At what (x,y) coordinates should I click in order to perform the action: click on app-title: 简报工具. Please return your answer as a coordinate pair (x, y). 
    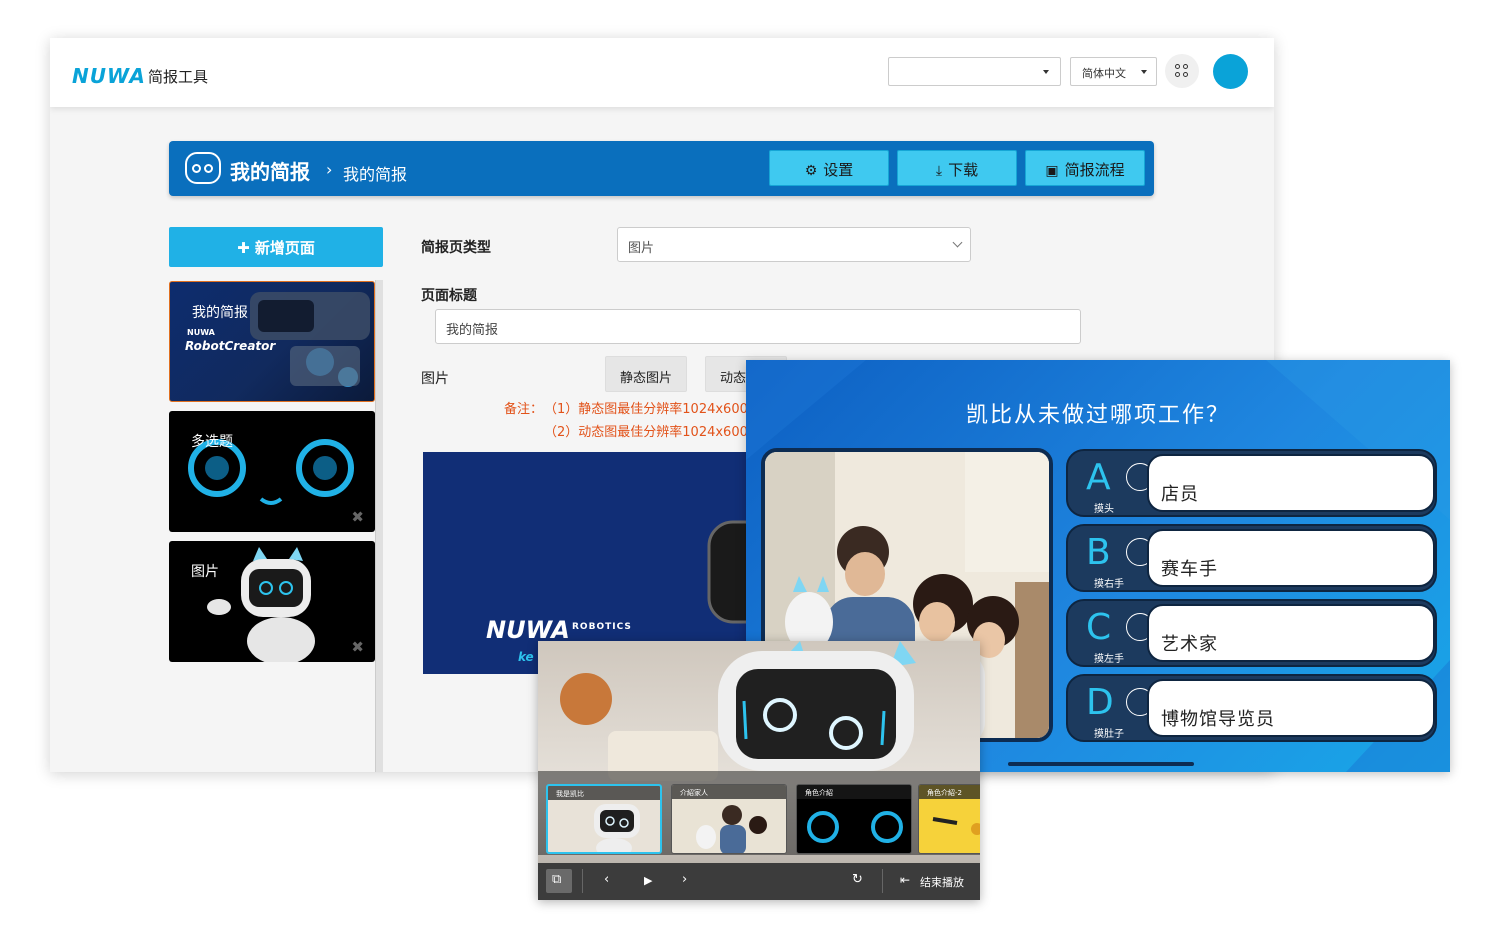
    Looking at the image, I should click on (178, 77).